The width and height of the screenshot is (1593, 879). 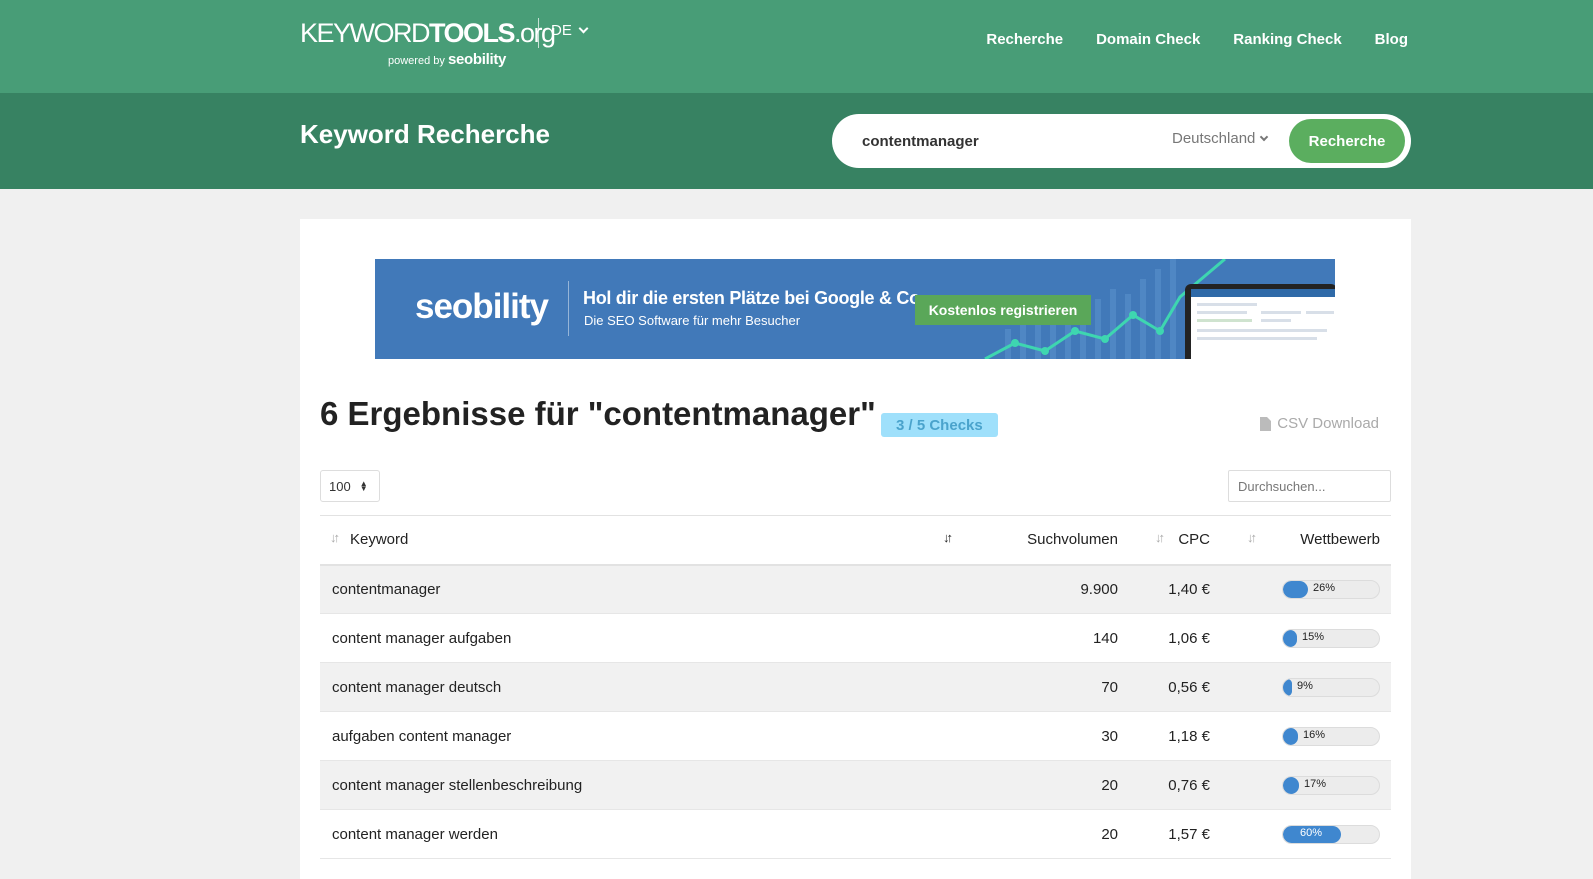 I want to click on column-header-volume: ↓↑ Suchvolumen, so click(x=1029, y=540).